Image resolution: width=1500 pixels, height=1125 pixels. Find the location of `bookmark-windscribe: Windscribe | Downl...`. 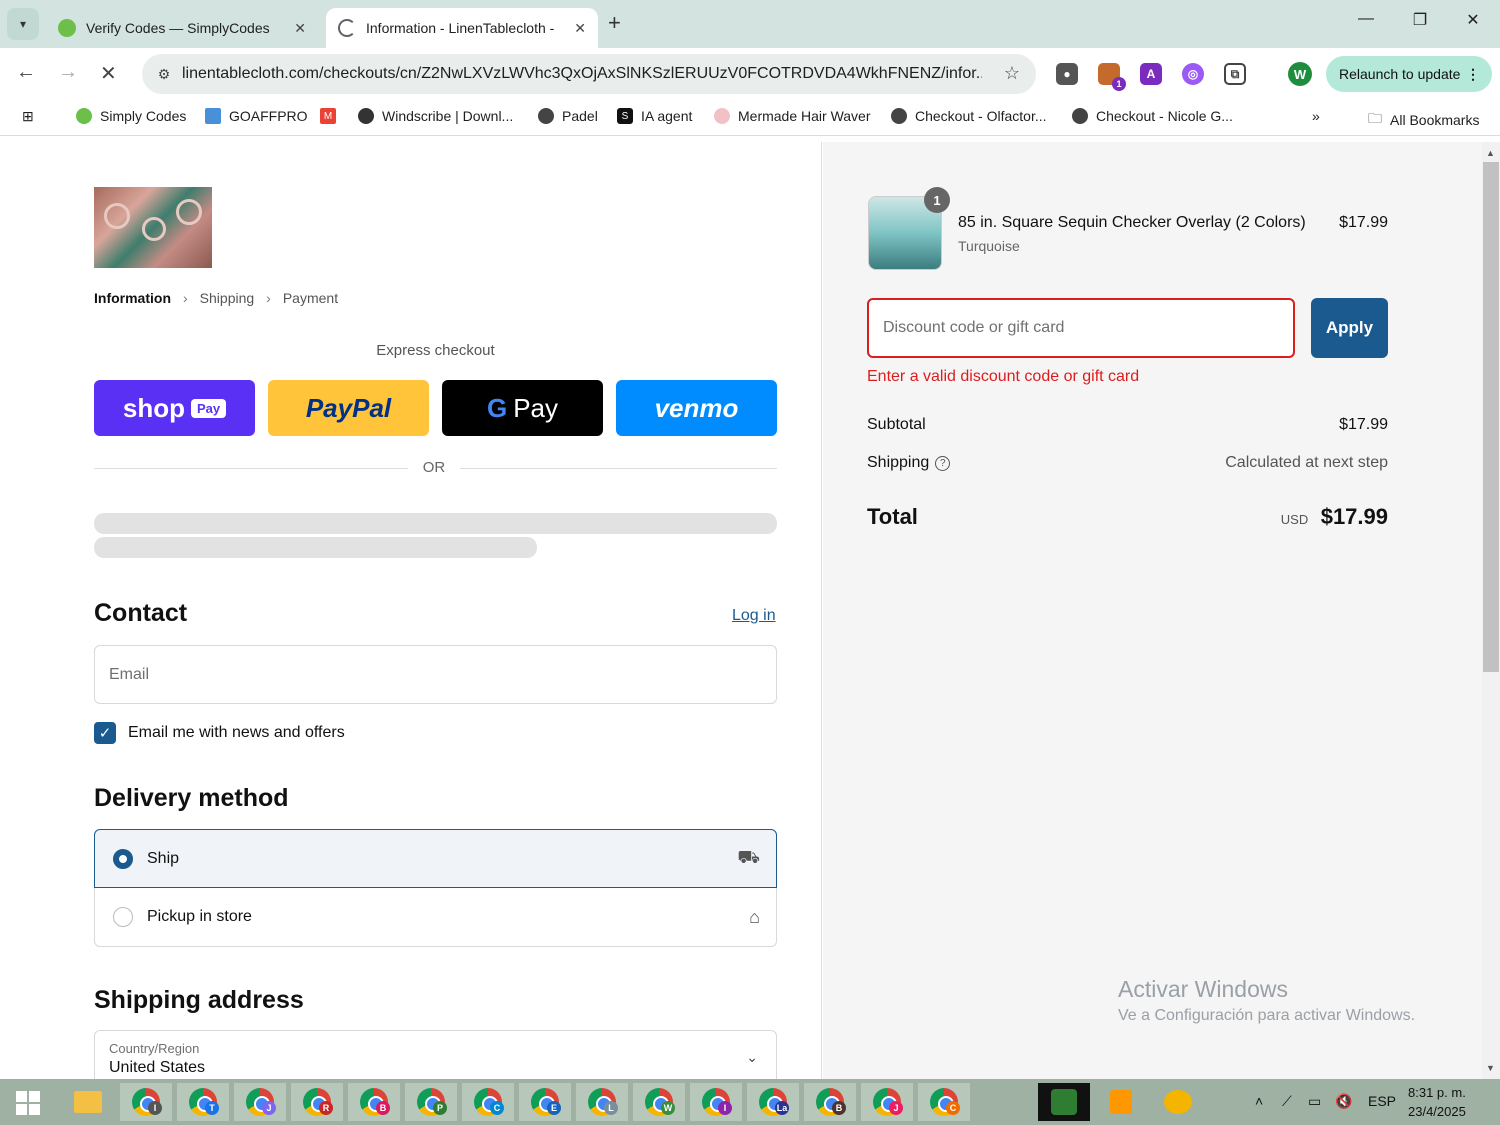

bookmark-windscribe: Windscribe | Downl... is located at coordinates (435, 116).